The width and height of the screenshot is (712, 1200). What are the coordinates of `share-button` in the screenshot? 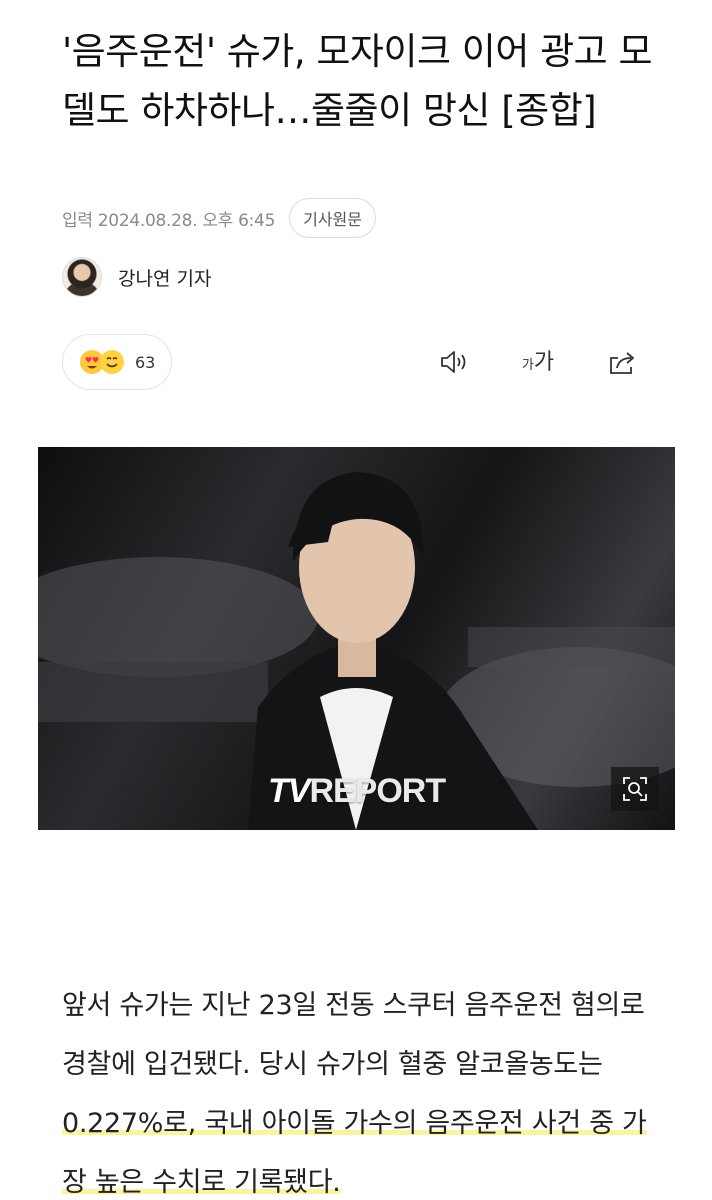 It's located at (622, 362).